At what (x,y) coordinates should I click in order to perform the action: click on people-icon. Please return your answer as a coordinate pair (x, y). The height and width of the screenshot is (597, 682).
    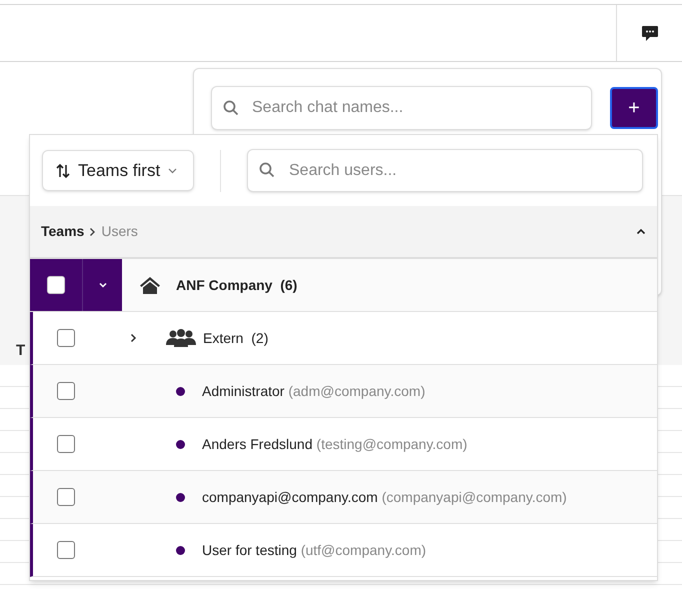
    Looking at the image, I should click on (181, 338).